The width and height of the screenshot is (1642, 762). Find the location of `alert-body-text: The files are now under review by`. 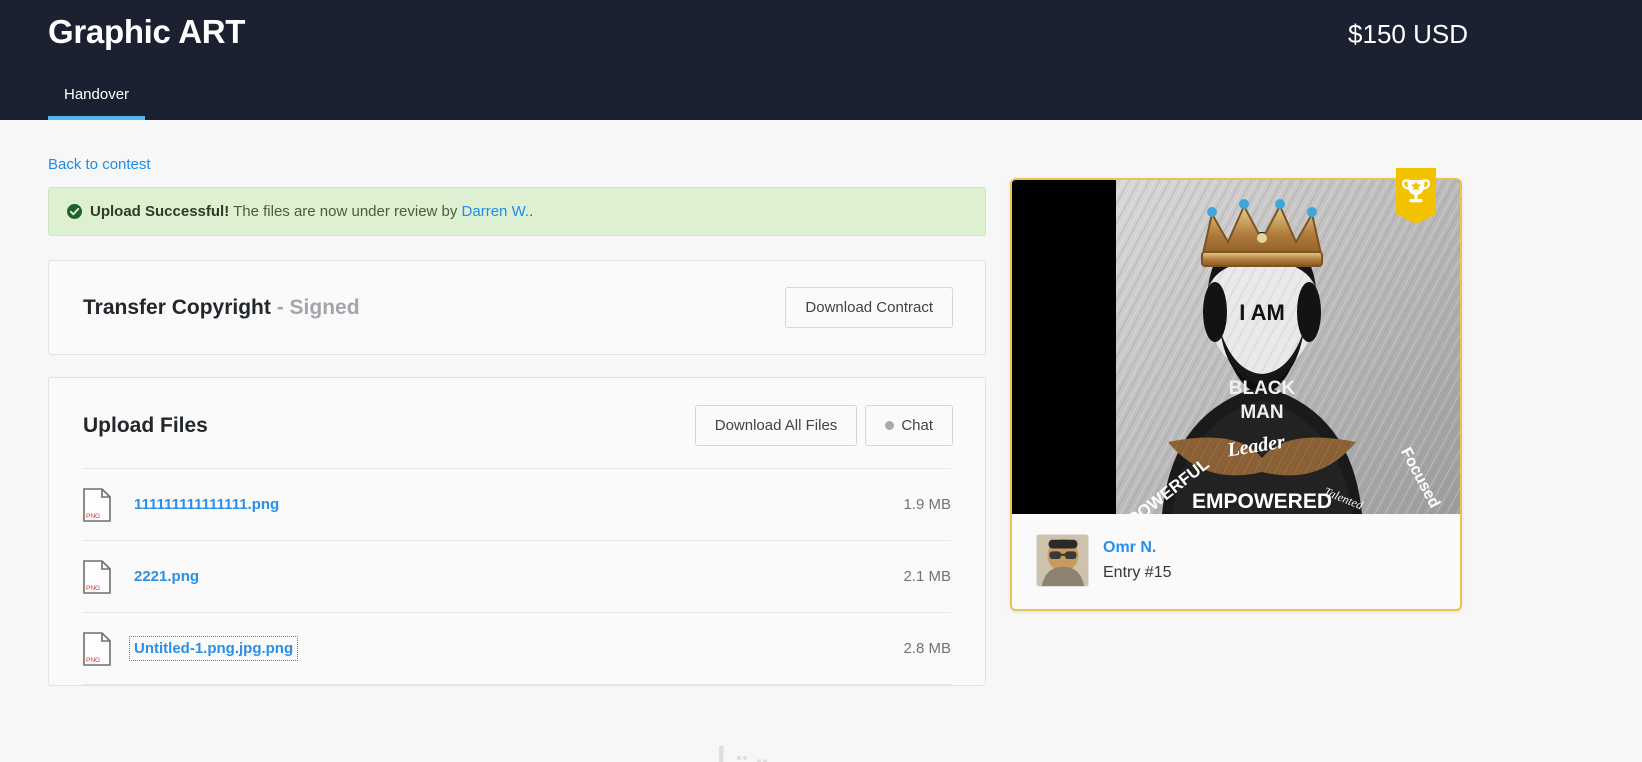

alert-body-text: The files are now under review by is located at coordinates (345, 211).